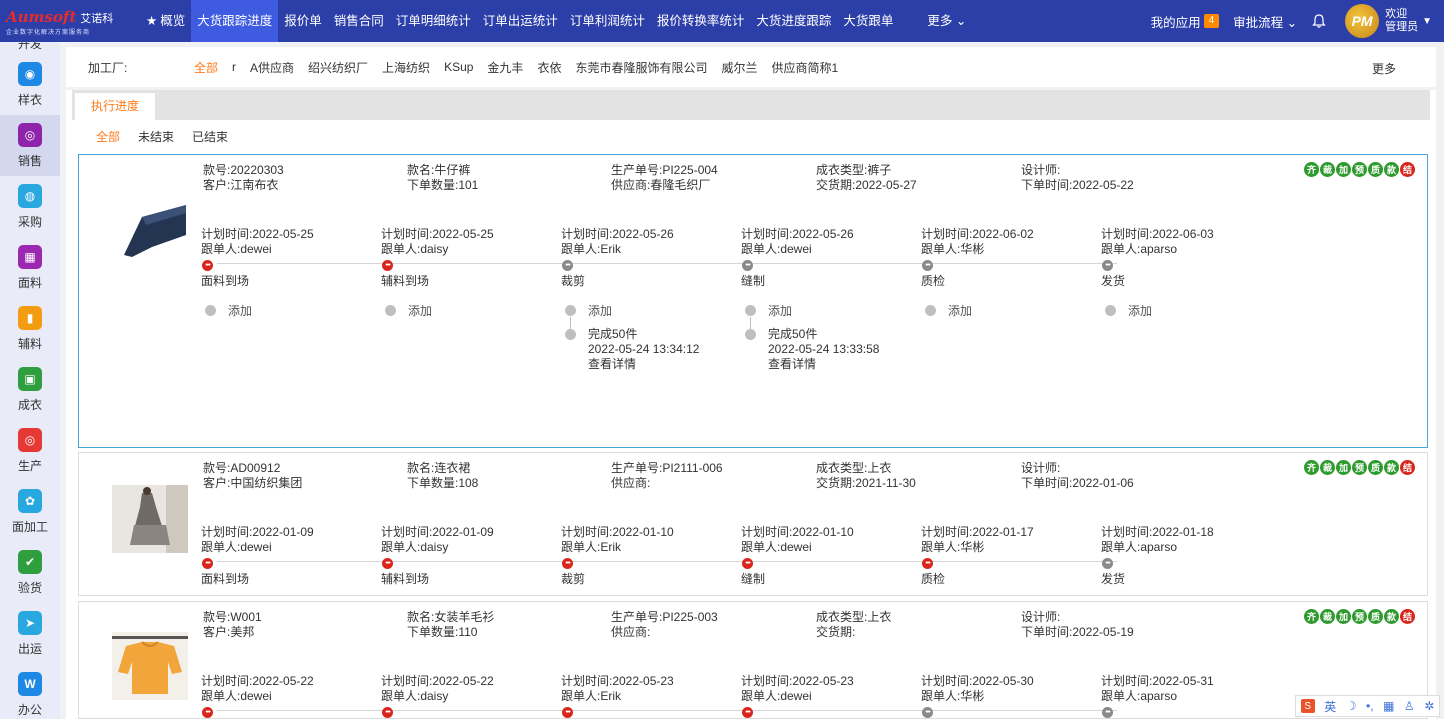 The image size is (1444, 719). Describe the element at coordinates (1265, 21) in the screenshot. I see `approval-flow-menu: 审批流程 ⌄` at that location.